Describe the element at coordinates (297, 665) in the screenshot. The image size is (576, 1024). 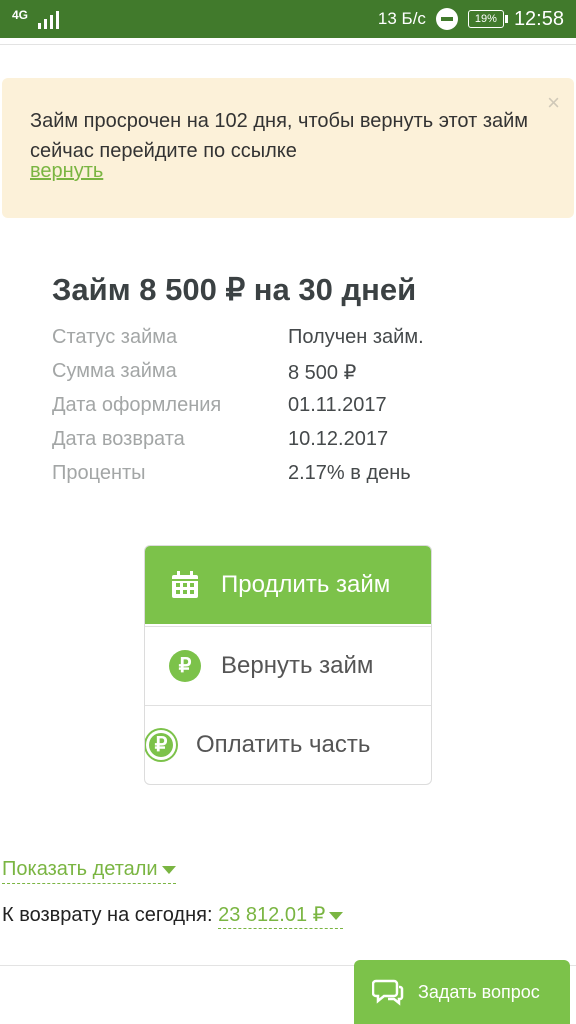
I see `repay-loan-label: Вернуть займ` at that location.